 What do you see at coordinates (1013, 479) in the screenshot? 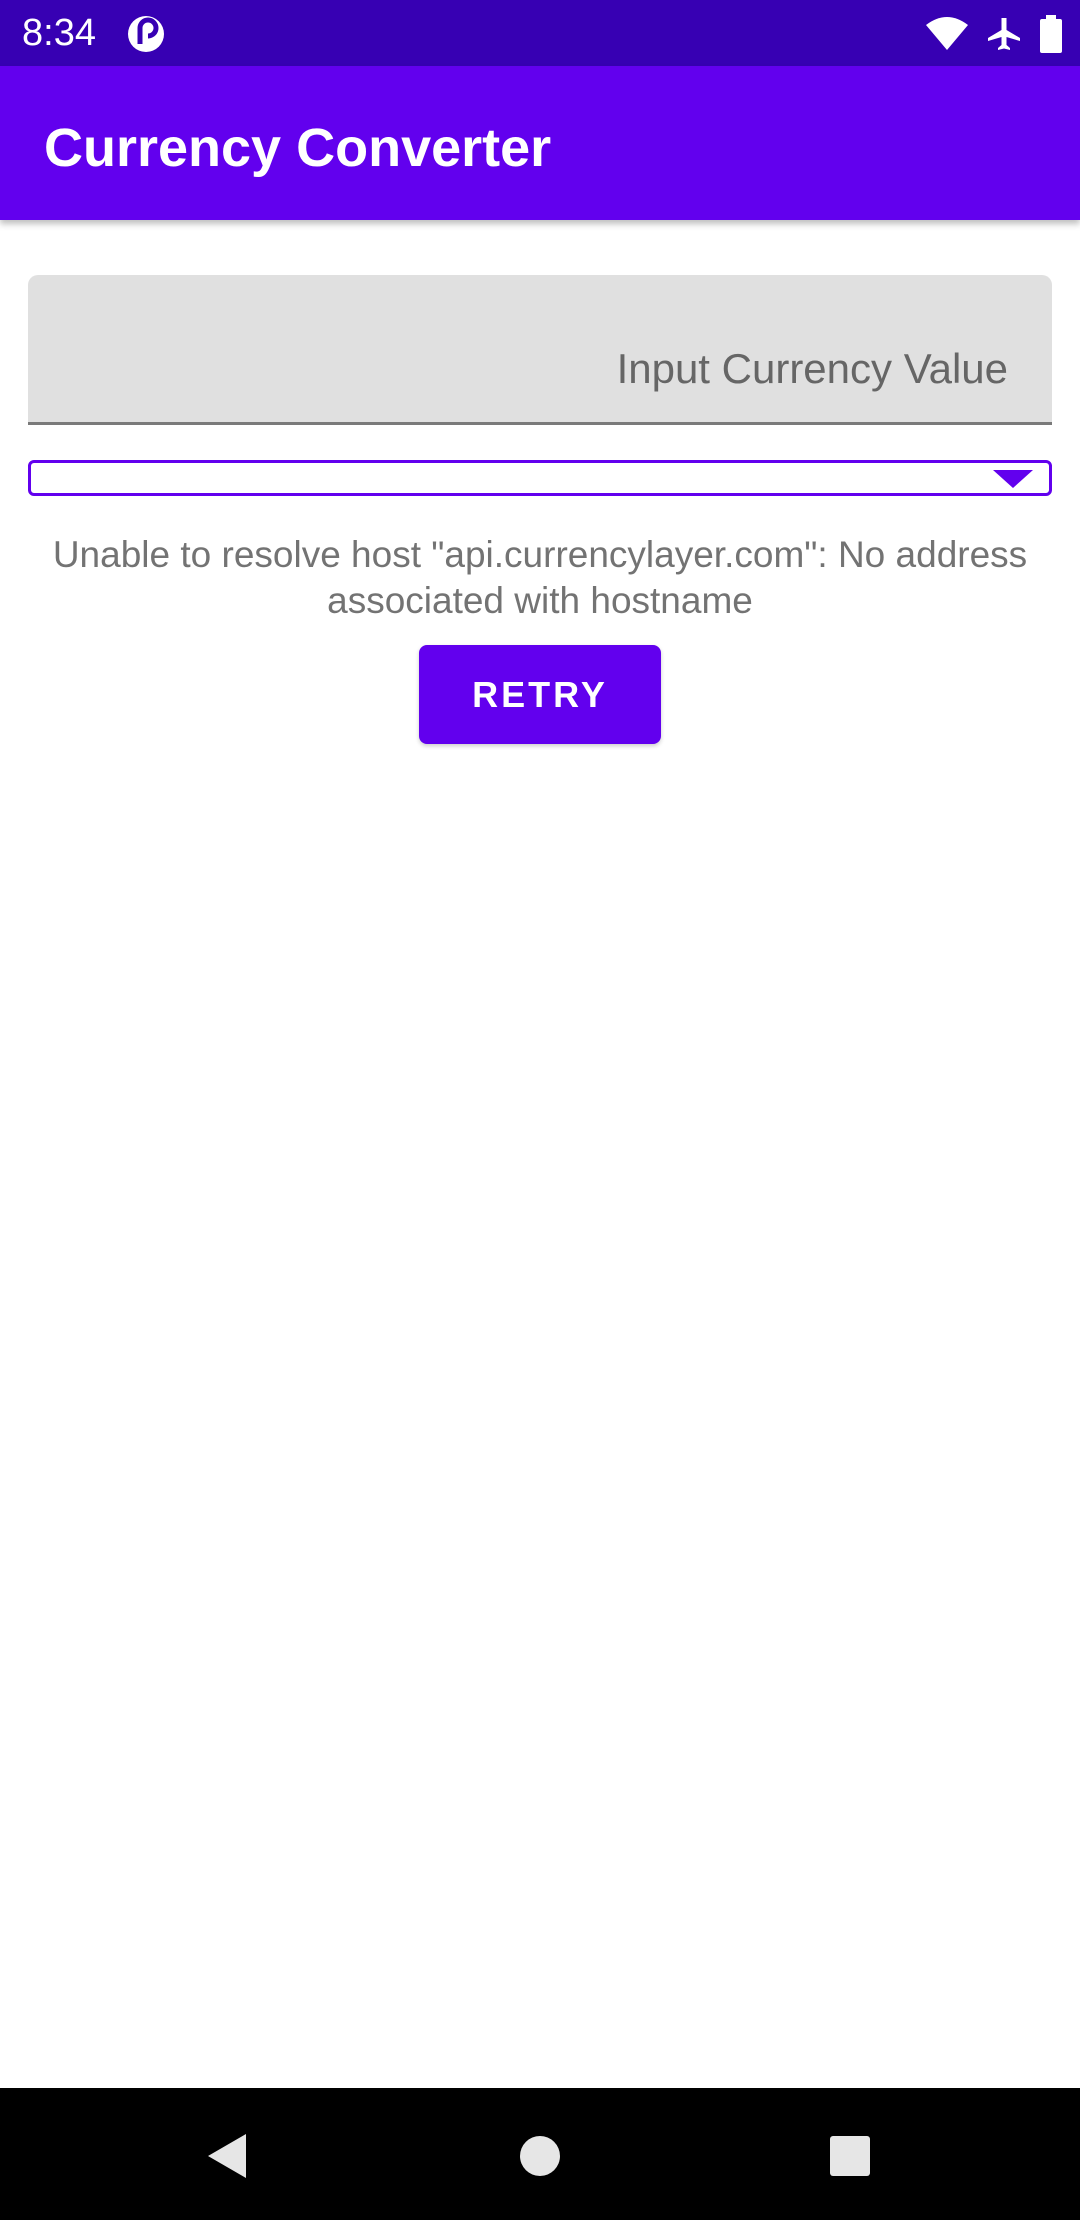
I see `dropdown-arrow-icon` at bounding box center [1013, 479].